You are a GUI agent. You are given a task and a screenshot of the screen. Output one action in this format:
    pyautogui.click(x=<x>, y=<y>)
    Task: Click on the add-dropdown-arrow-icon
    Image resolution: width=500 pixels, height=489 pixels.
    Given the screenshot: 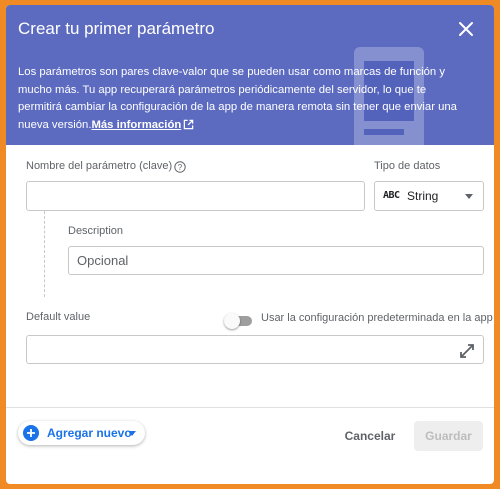 What is the action you would take?
    pyautogui.click(x=132, y=433)
    